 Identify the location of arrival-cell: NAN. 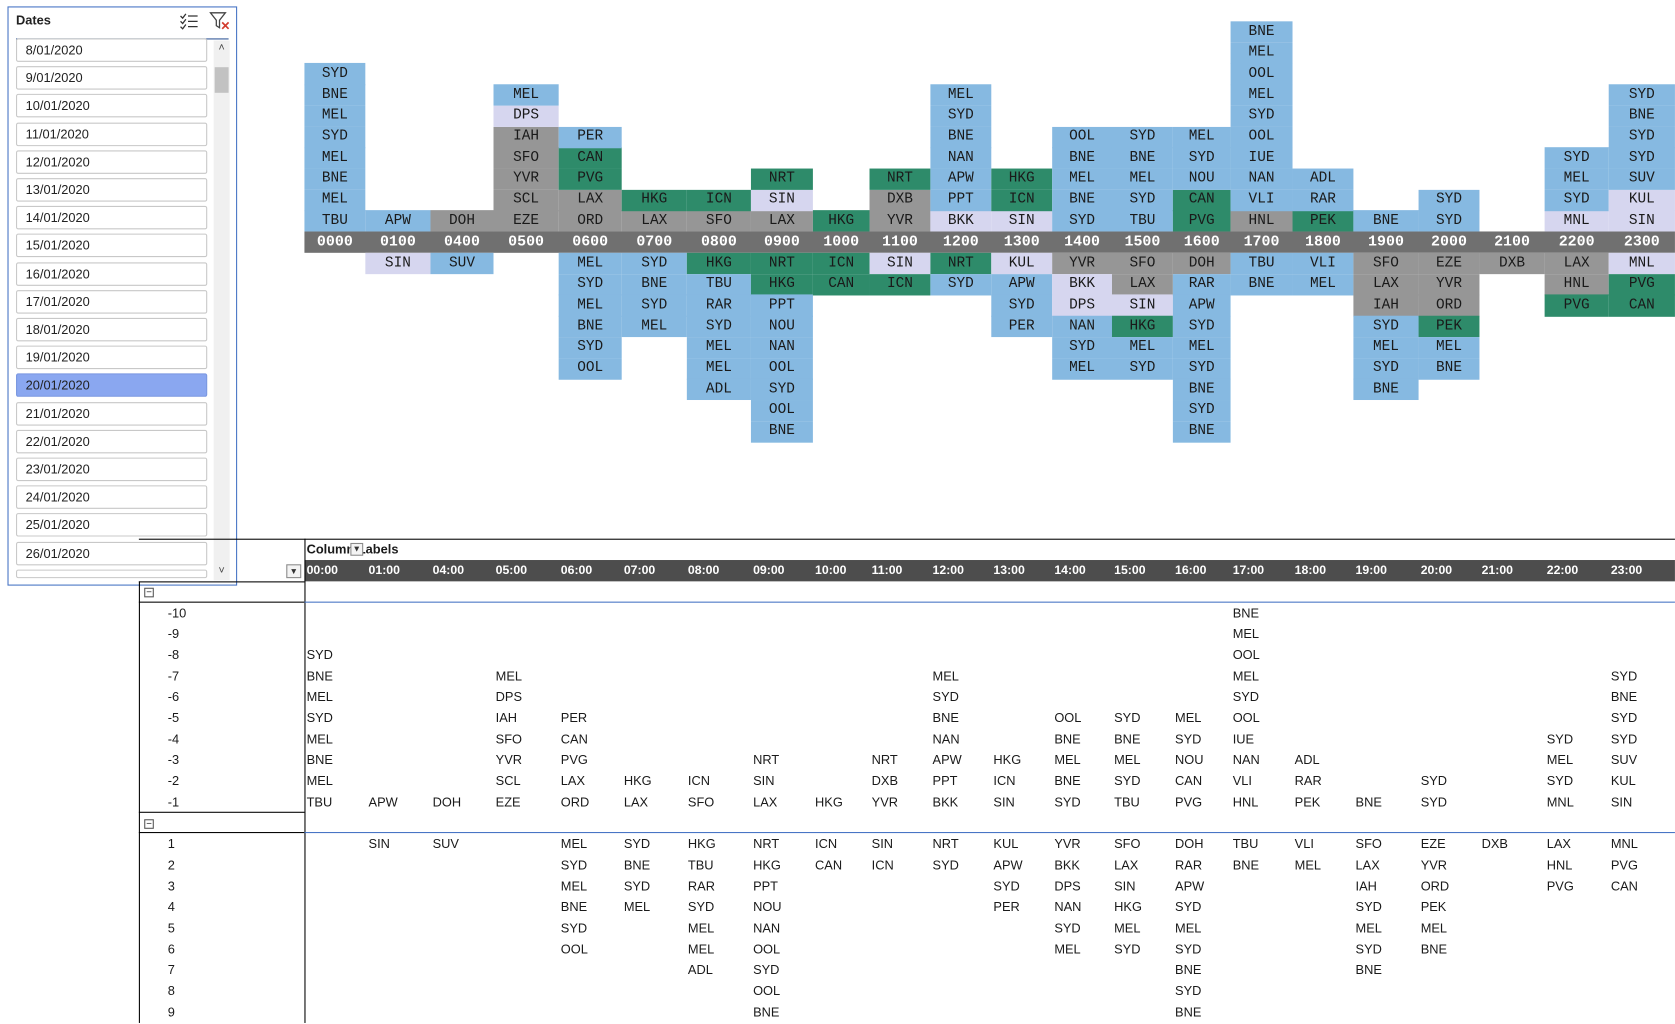
(961, 158).